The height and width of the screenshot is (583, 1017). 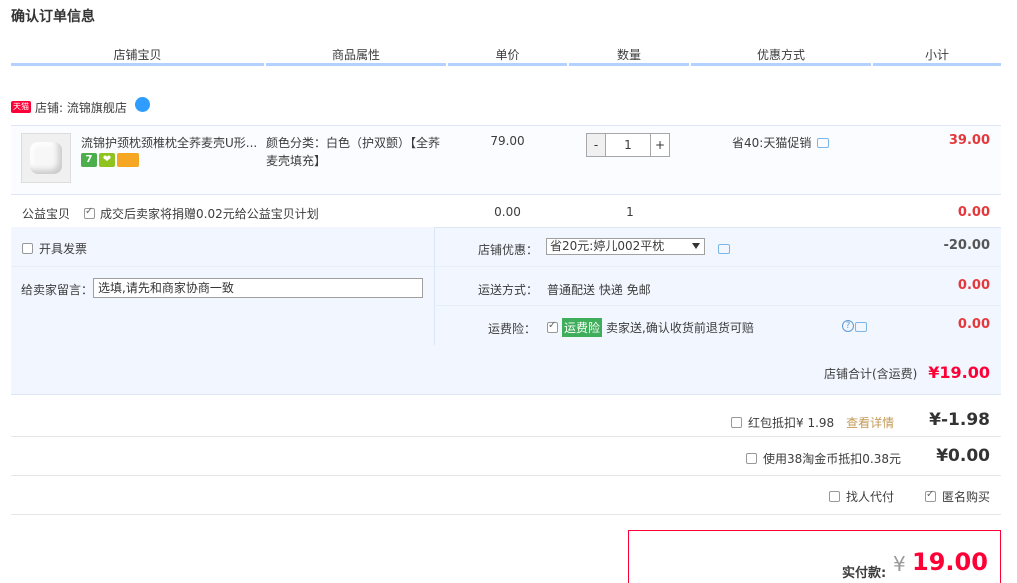 What do you see at coordinates (625, 246) in the screenshot?
I see `shop-discount-select: 省20元:婷儿002平枕` at bounding box center [625, 246].